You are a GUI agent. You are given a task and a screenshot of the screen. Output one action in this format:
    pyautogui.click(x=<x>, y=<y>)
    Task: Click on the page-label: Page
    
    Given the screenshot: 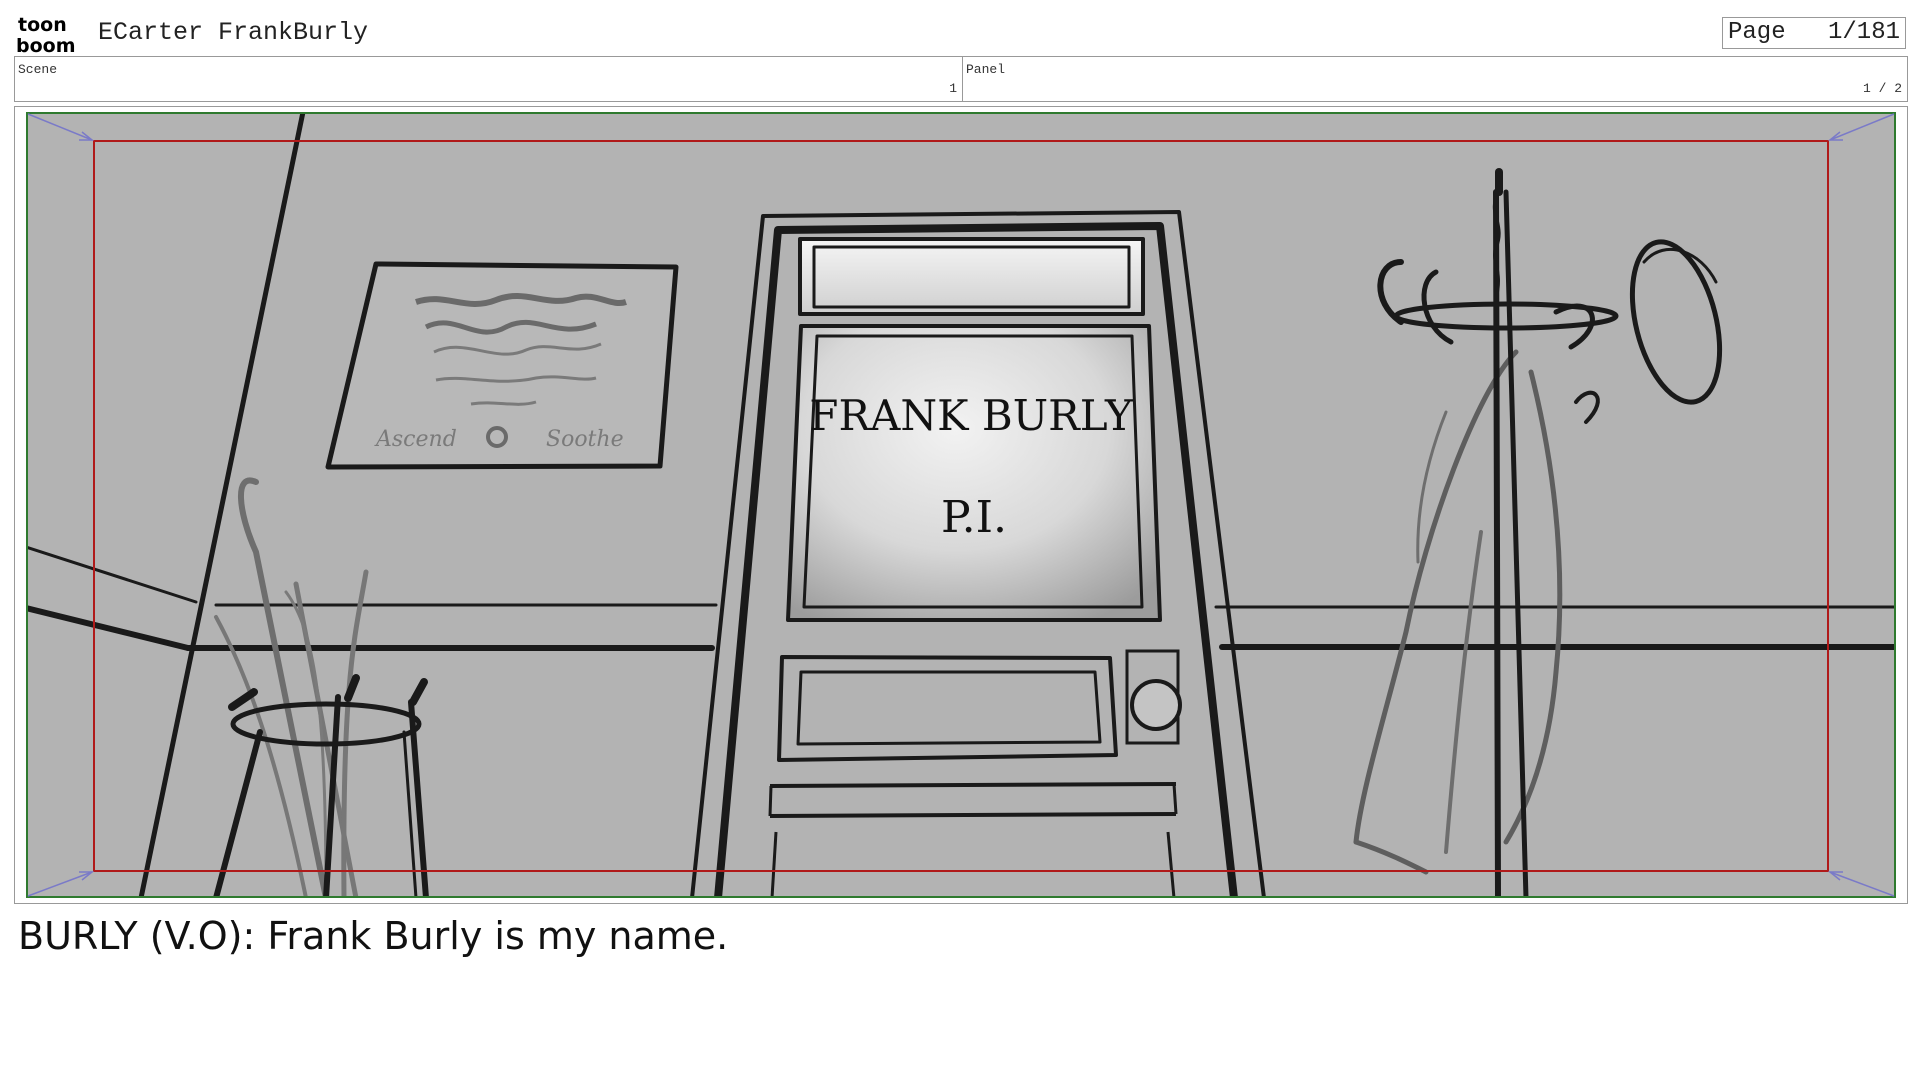 What is the action you would take?
    pyautogui.click(x=1757, y=32)
    